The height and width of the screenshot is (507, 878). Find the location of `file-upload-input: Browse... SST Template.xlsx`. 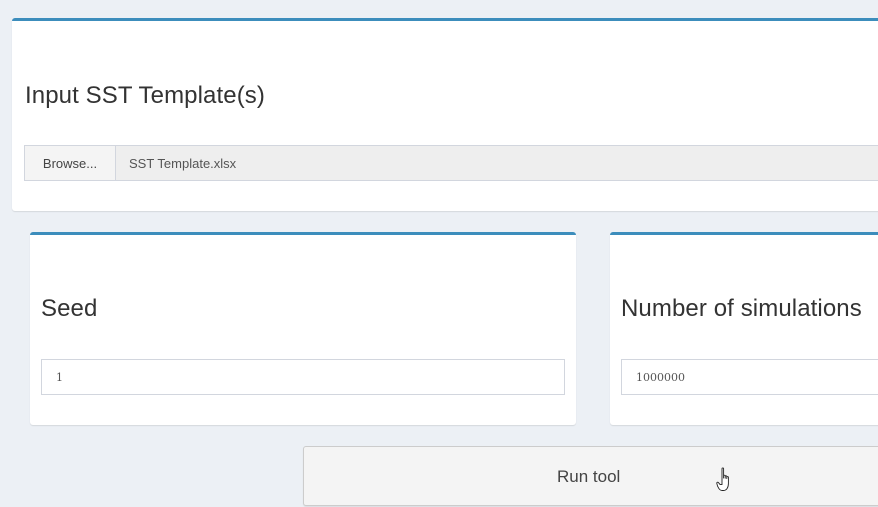

file-upload-input: Browse... SST Template.xlsx is located at coordinates (451, 163).